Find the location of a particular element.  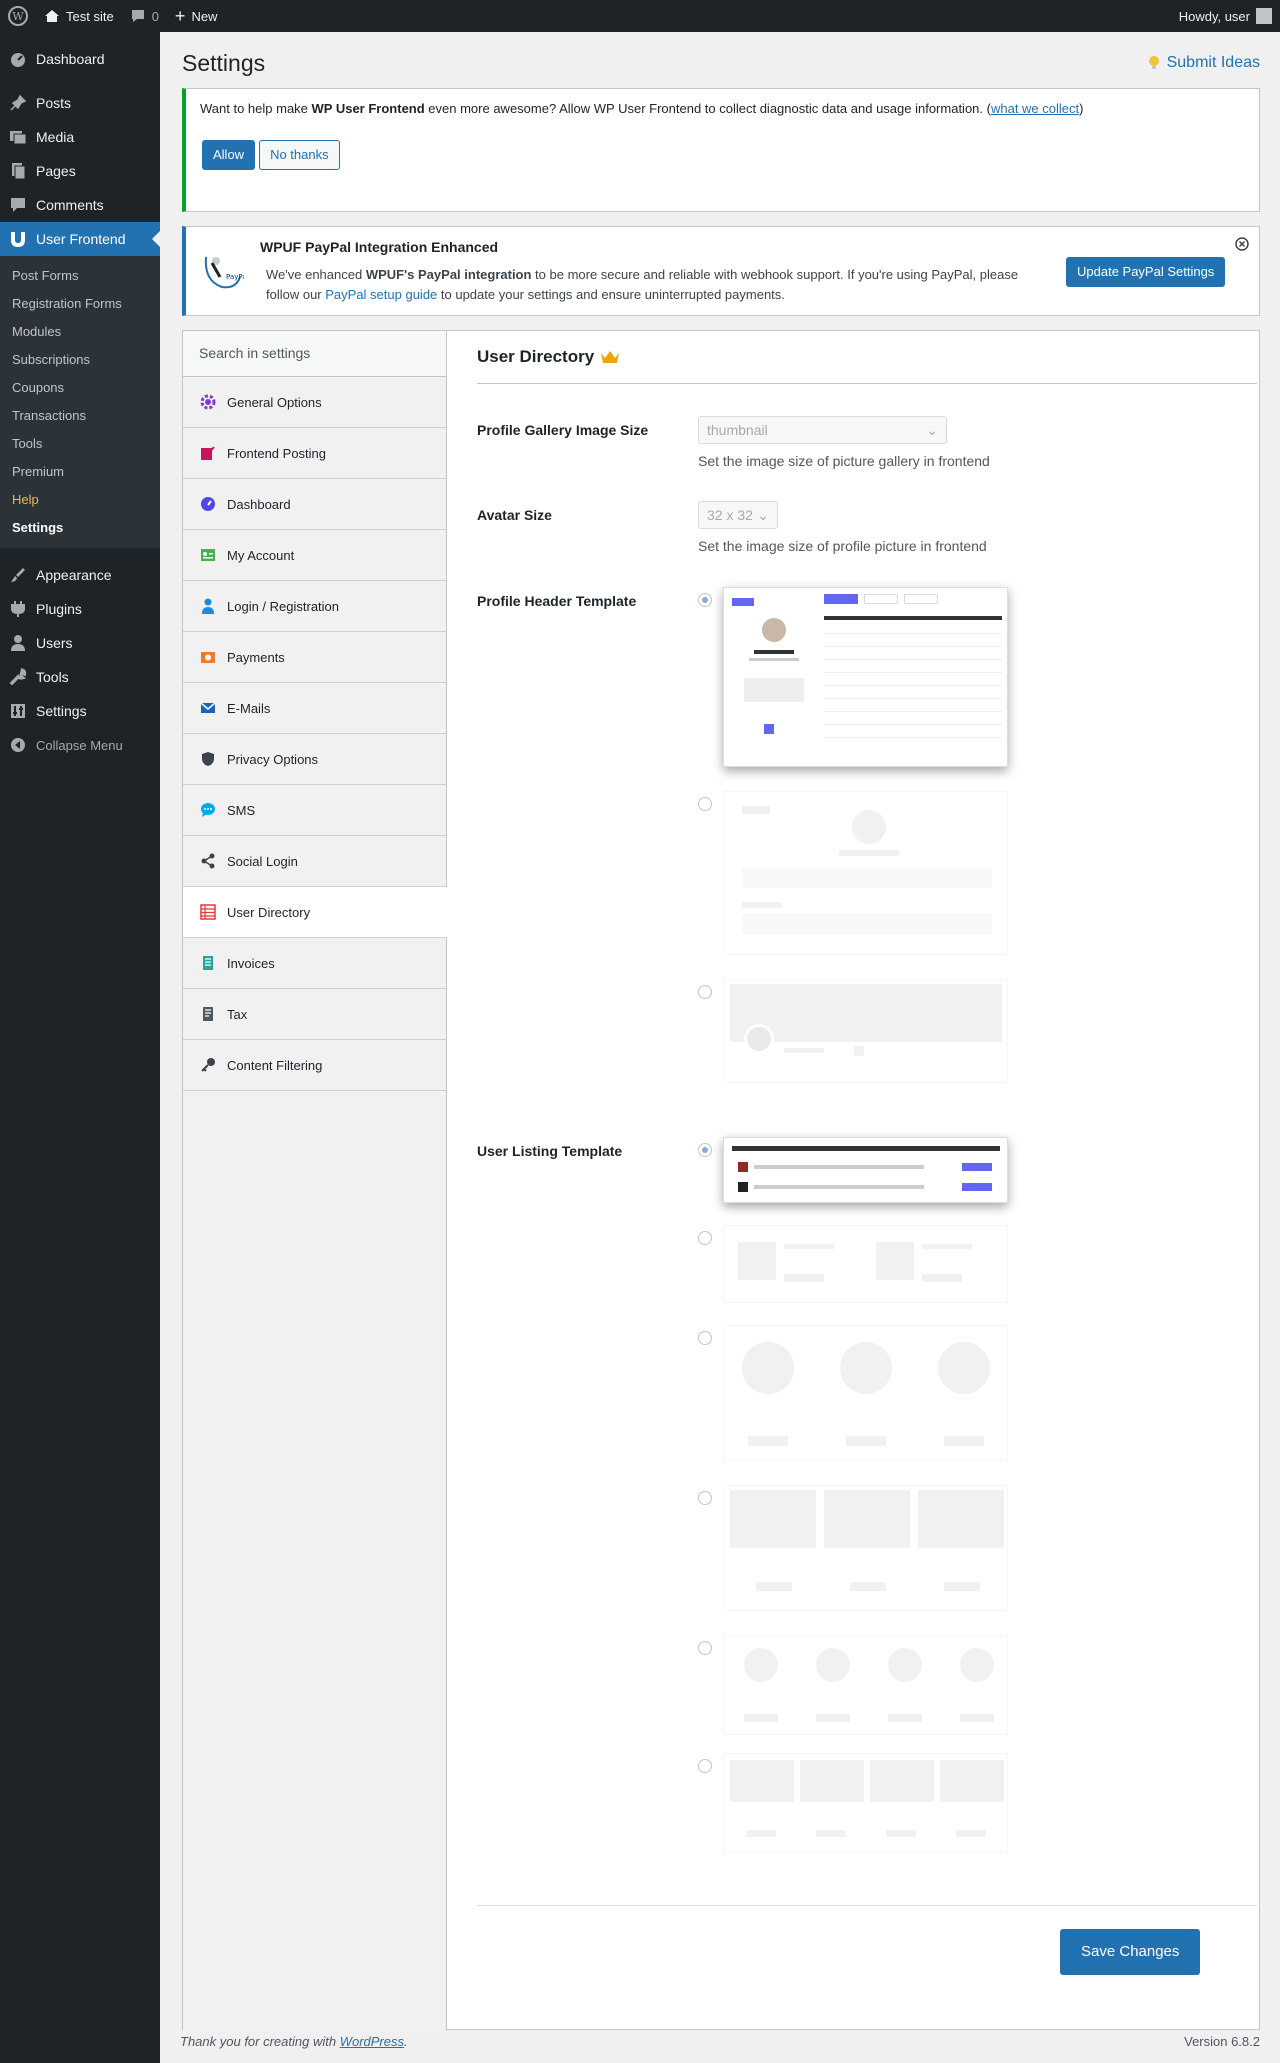

menu-users: Users is located at coordinates (80, 643).